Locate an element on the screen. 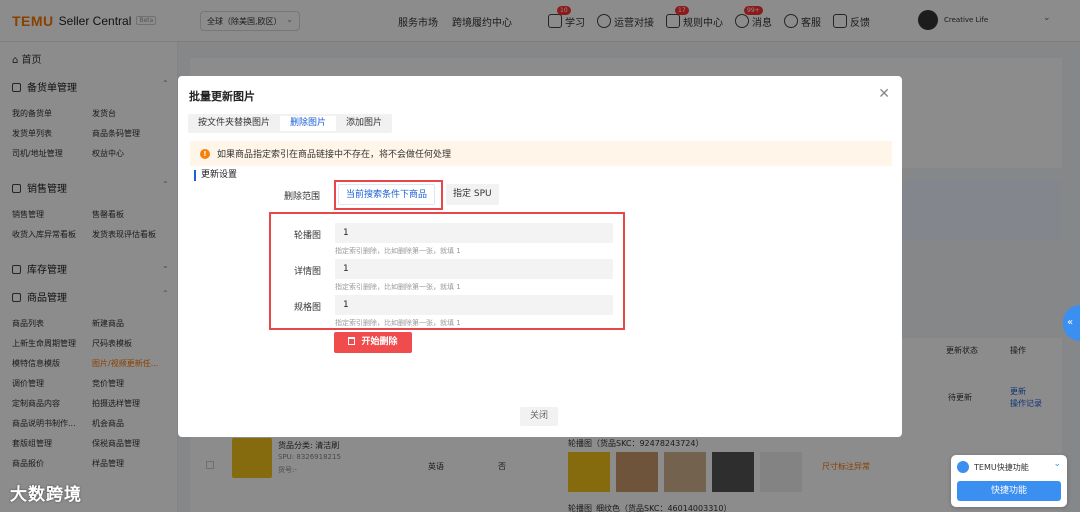  watermark-logo: 大数跨境 is located at coordinates (46, 495).